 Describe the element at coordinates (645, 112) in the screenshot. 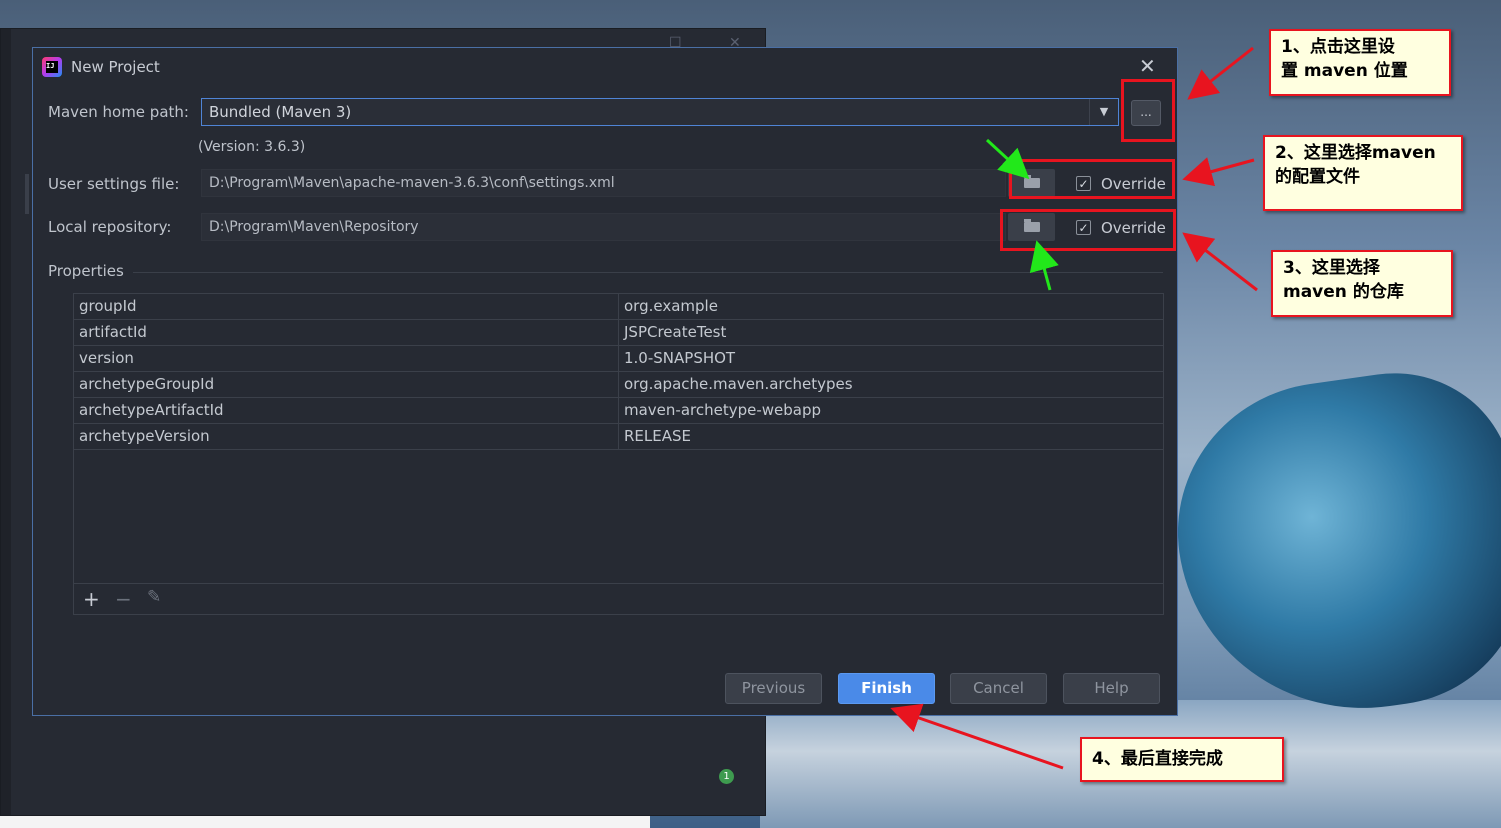

I see `maven-home-value: Bundled (Maven 3)` at that location.